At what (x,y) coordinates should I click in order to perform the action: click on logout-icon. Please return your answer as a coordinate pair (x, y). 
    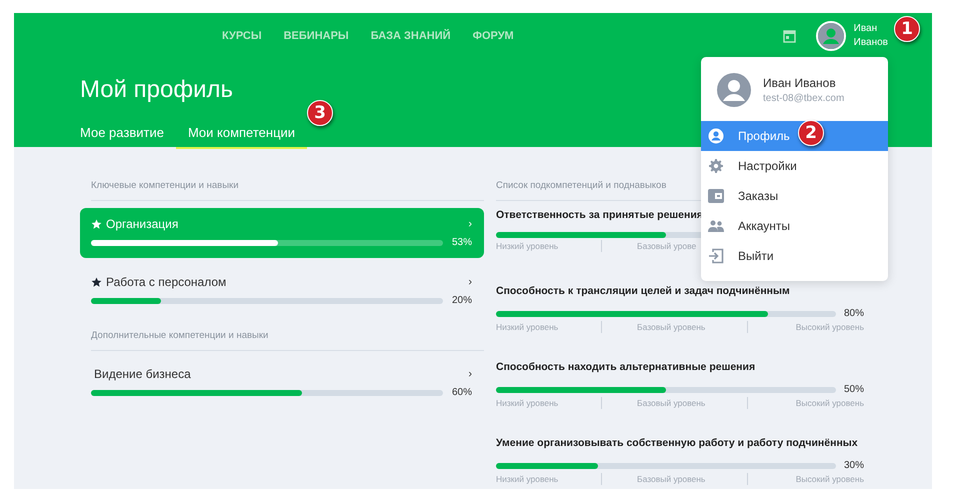
    Looking at the image, I should click on (716, 256).